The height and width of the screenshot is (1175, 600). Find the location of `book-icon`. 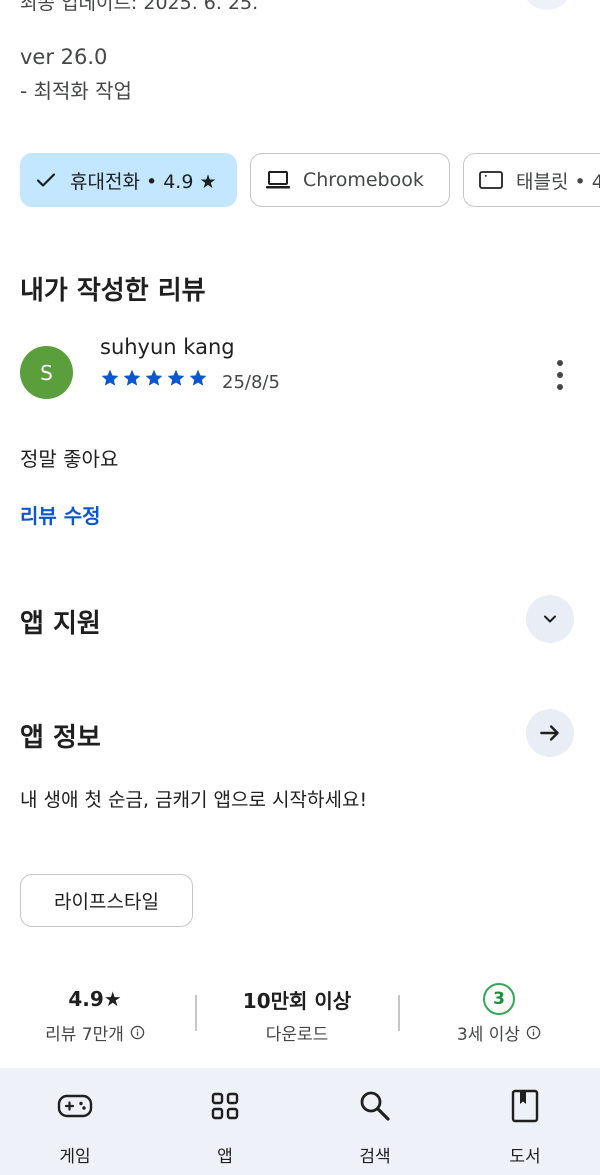

book-icon is located at coordinates (525, 1106).